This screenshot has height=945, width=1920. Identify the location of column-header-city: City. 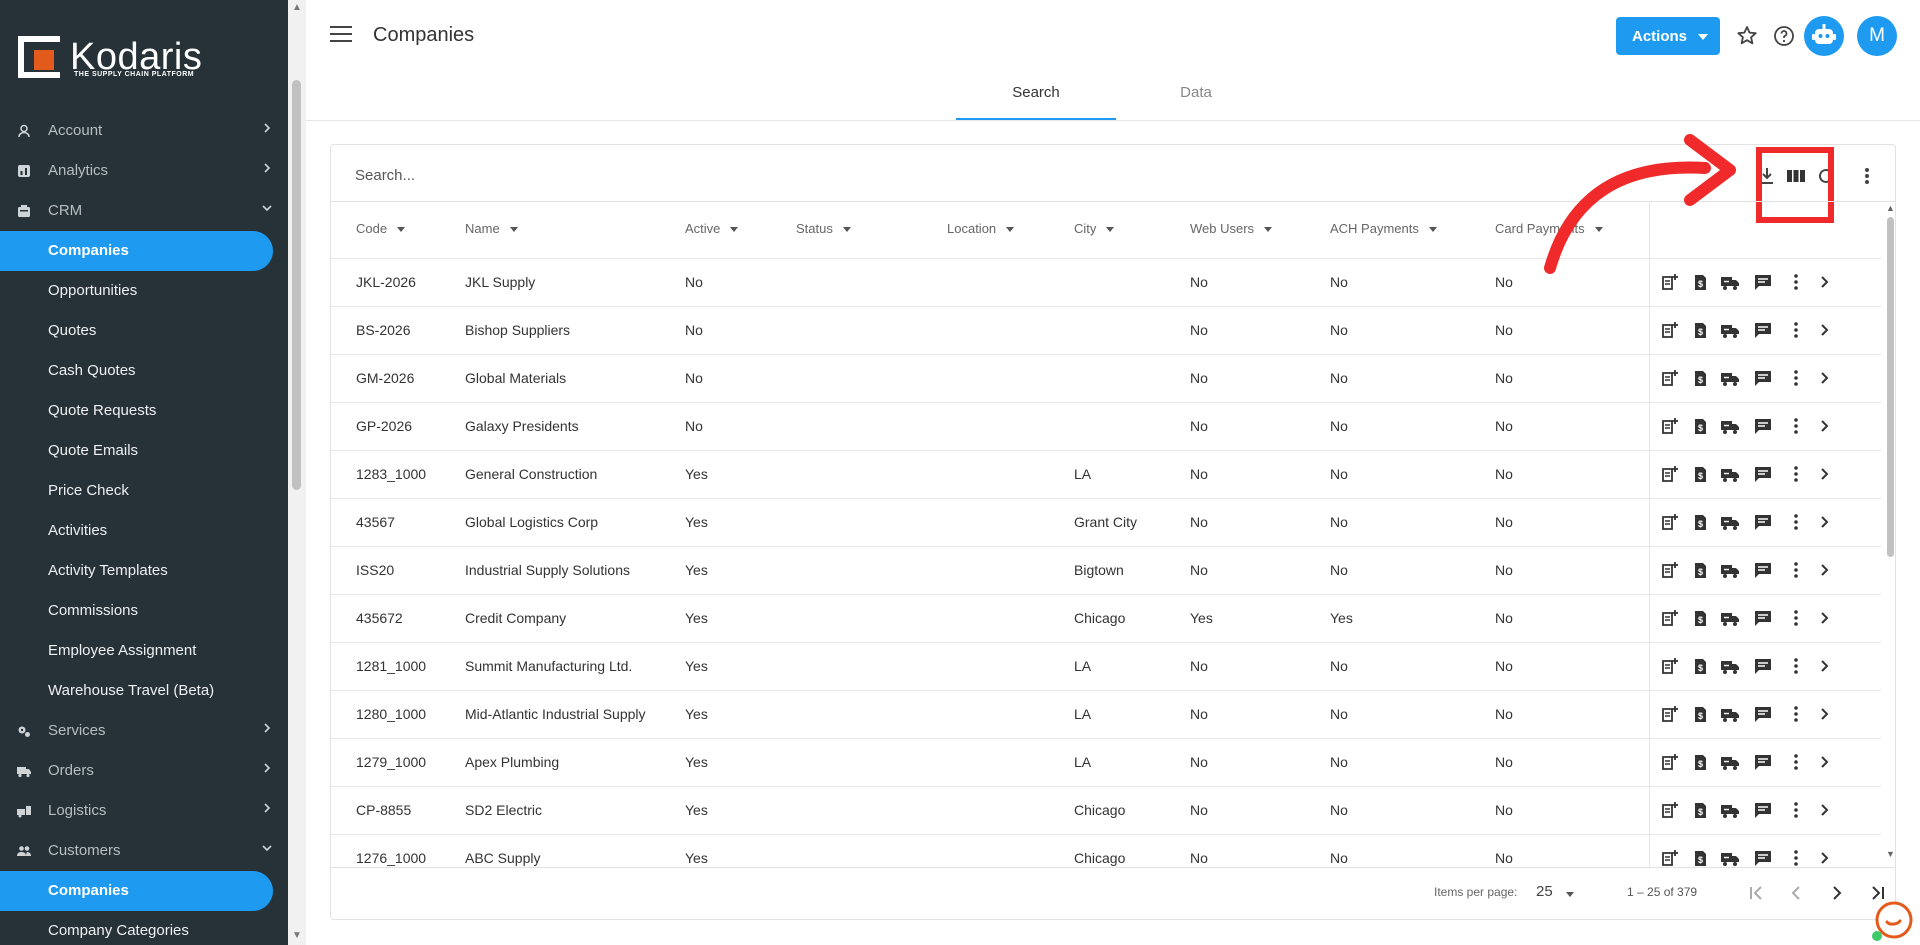
(1094, 228).